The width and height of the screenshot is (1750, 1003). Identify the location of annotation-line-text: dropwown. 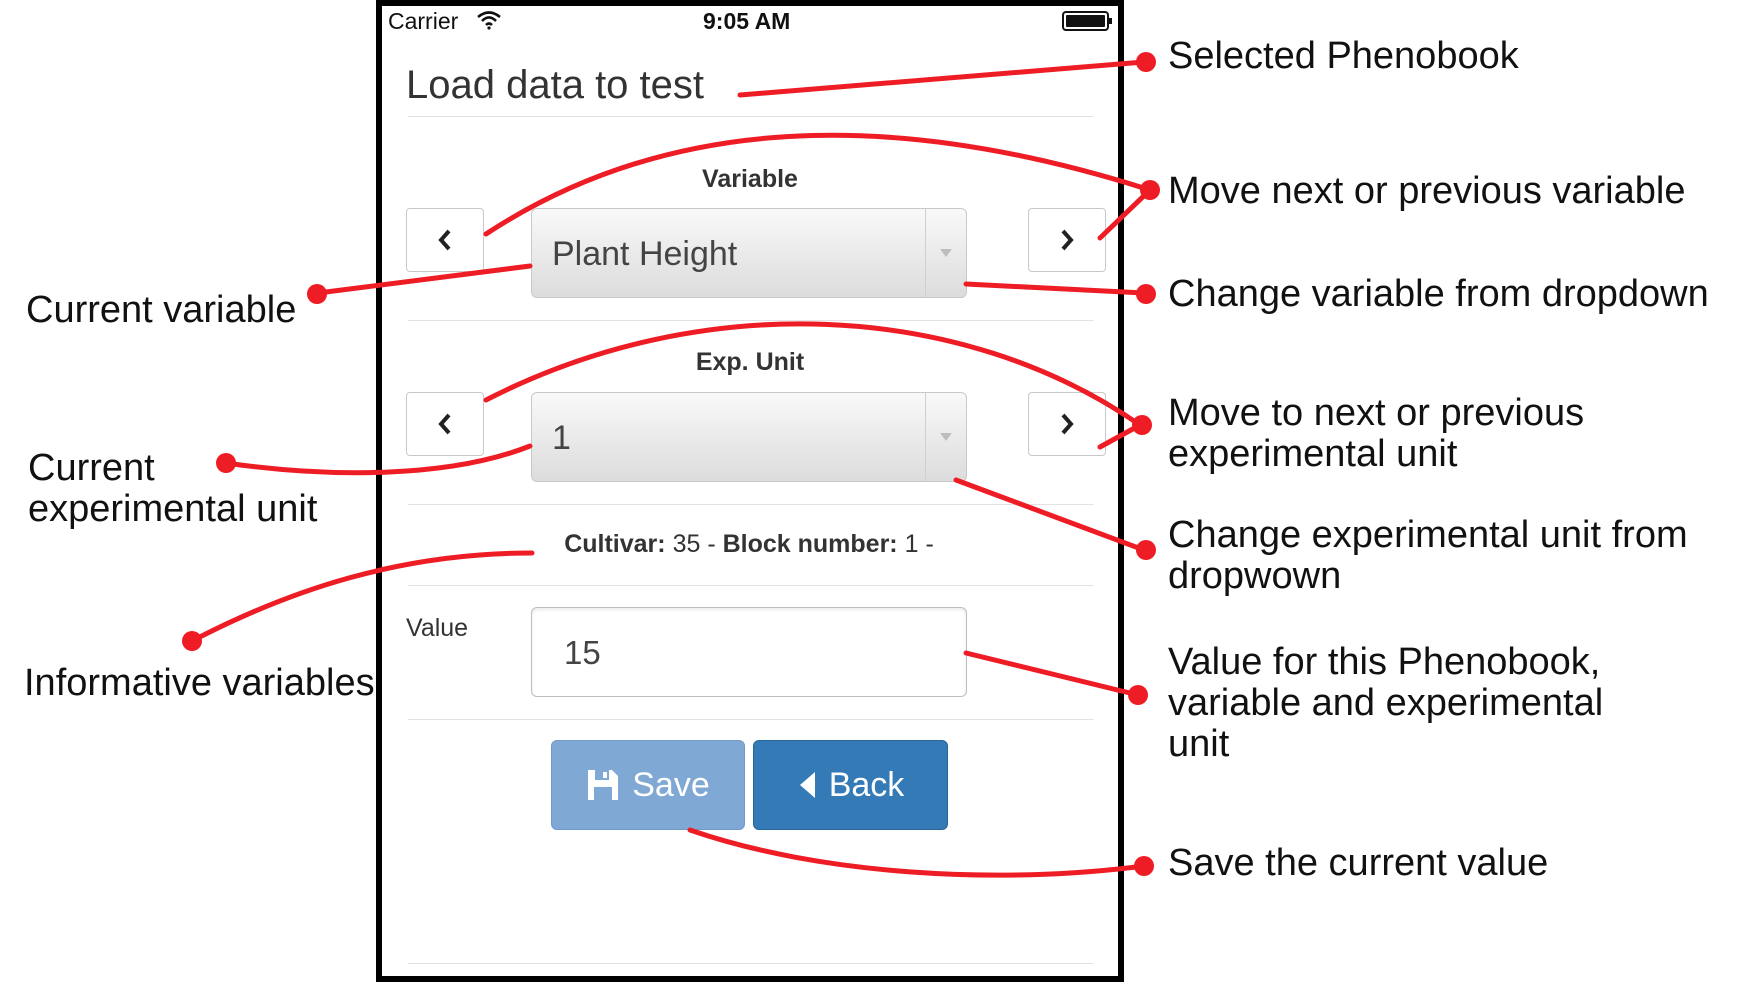
(1255, 576).